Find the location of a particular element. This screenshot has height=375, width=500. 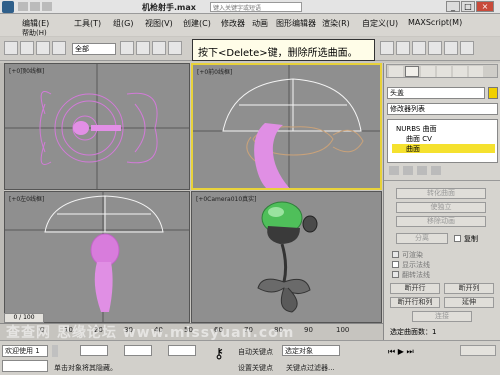

motion-tab-icon is located at coordinates (444, 71).